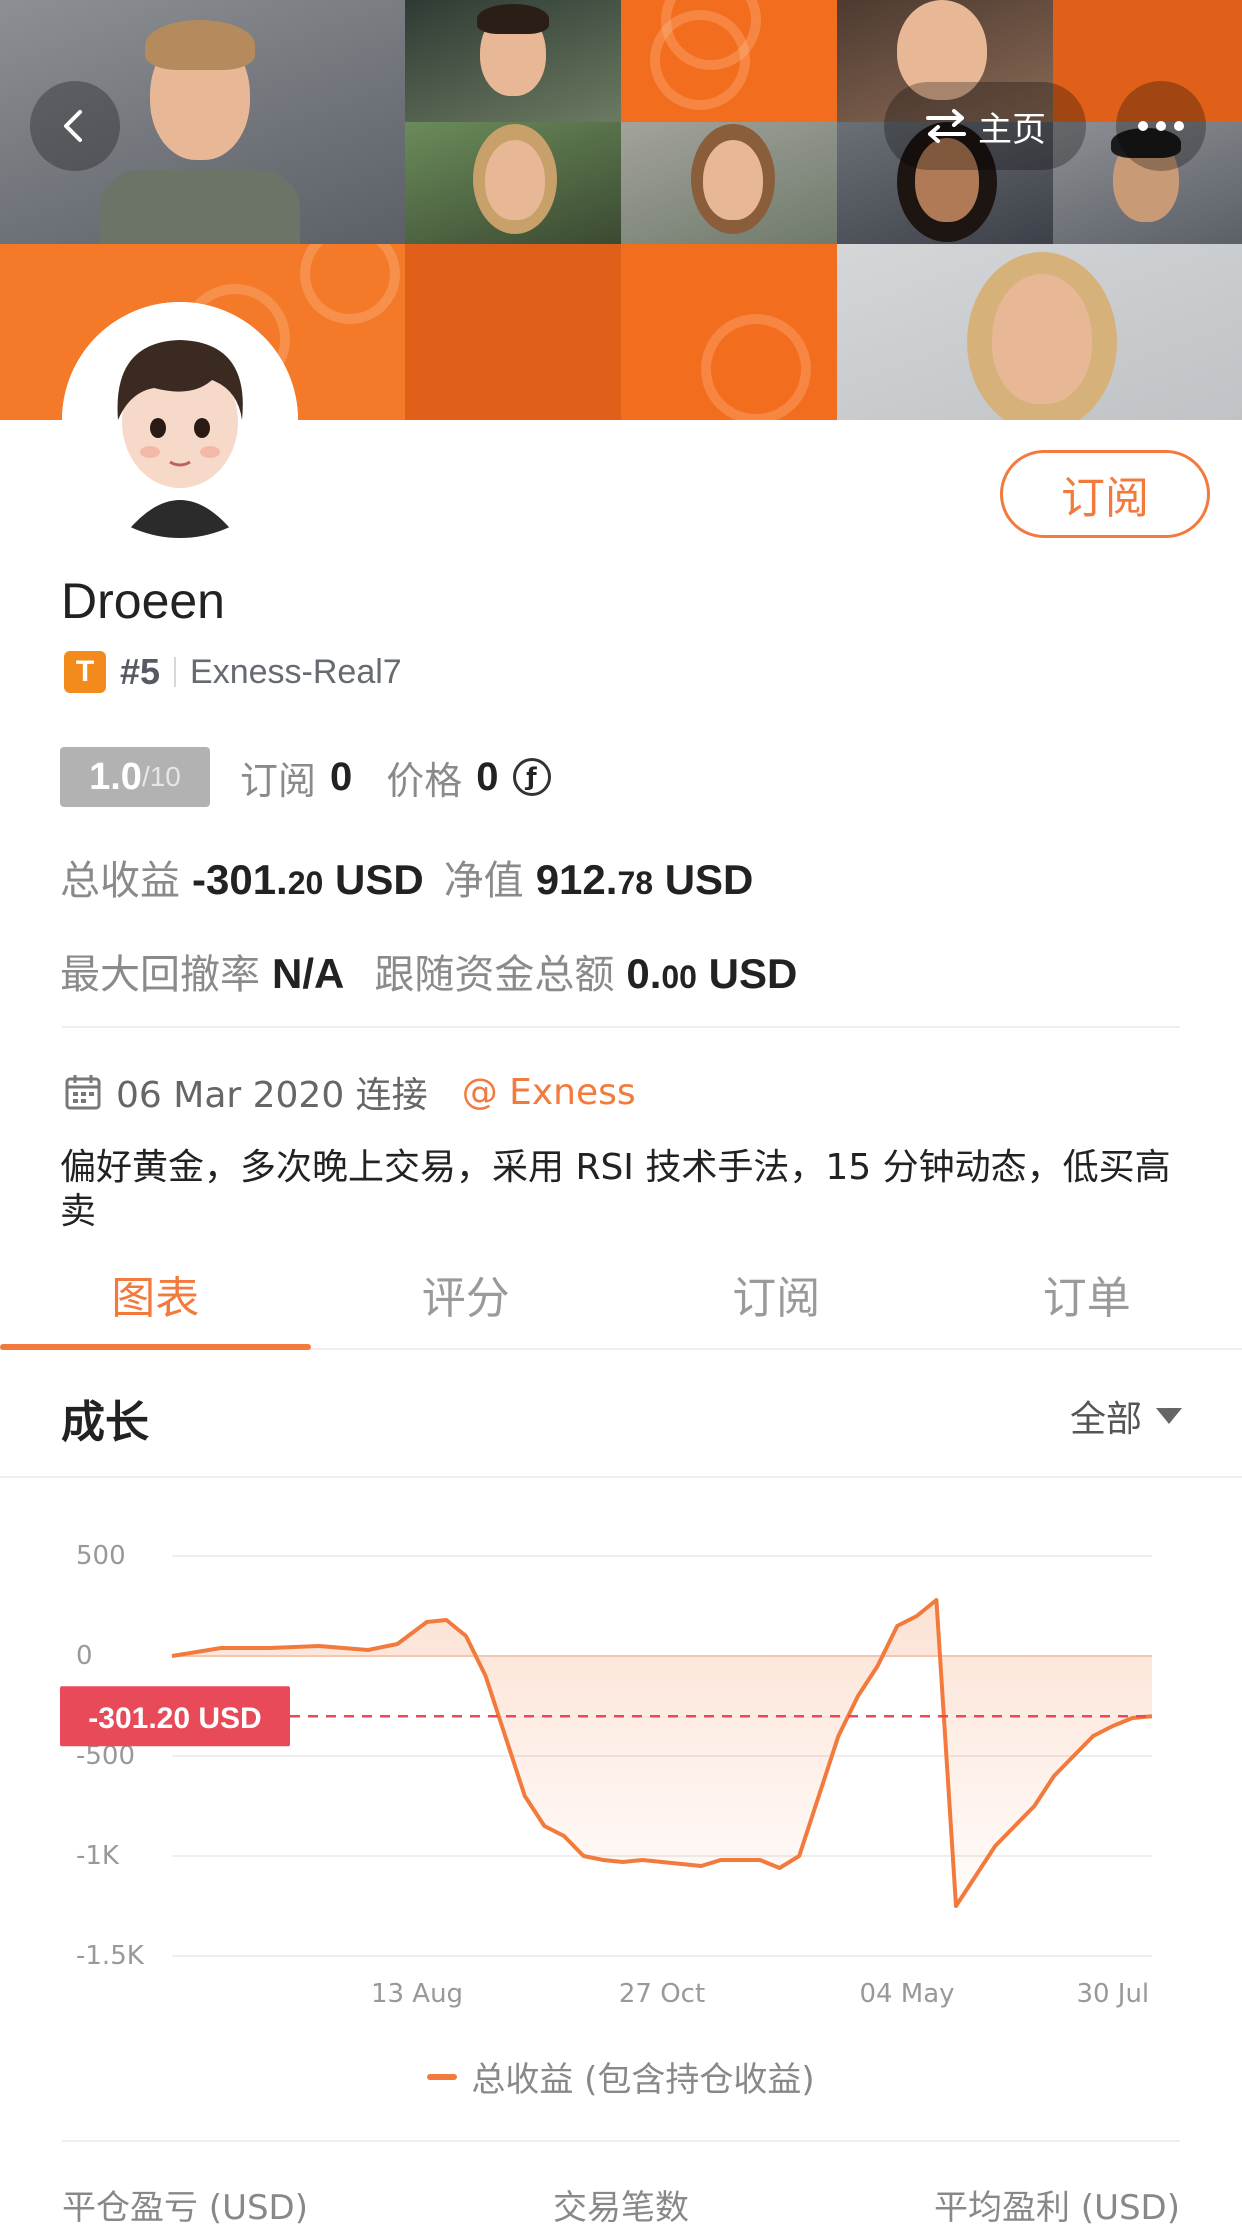  I want to click on stats-columns: 平仓盈亏 (USD) 交易笔数 平均盈利 (USD), so click(621, 2204).